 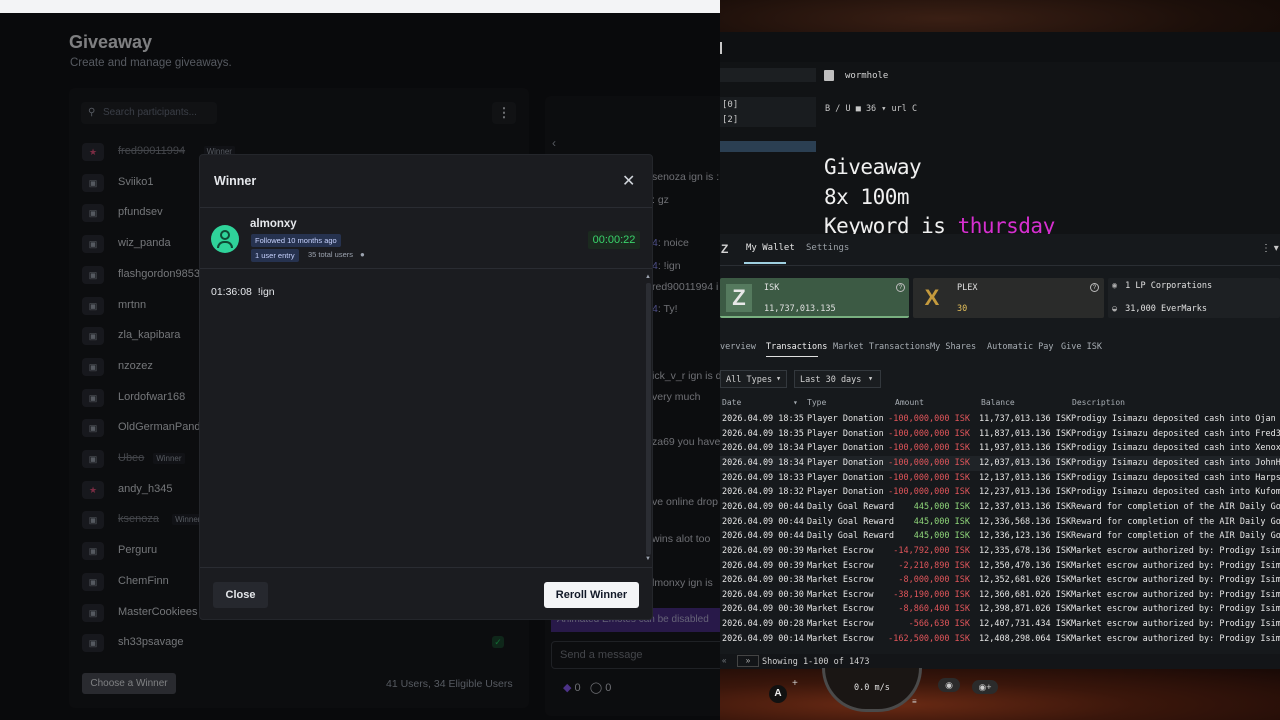 What do you see at coordinates (816, 662) in the screenshot?
I see `pagination-text: Showing 1-100 of 1473` at bounding box center [816, 662].